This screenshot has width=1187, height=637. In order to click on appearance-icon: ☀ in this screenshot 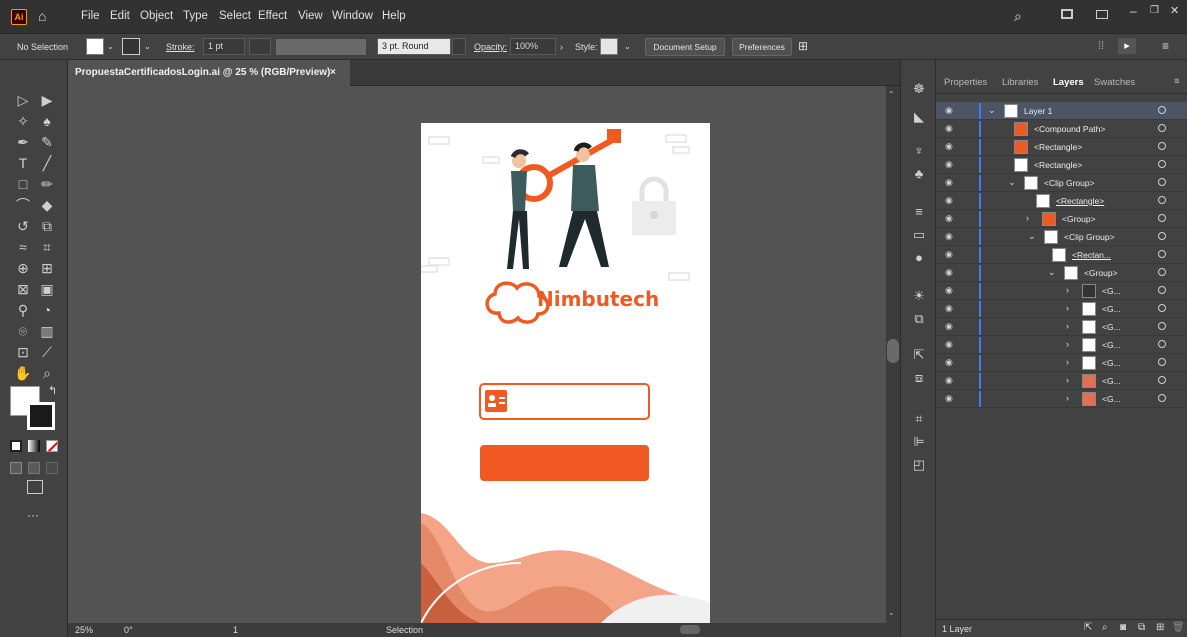, I will do `click(919, 296)`.